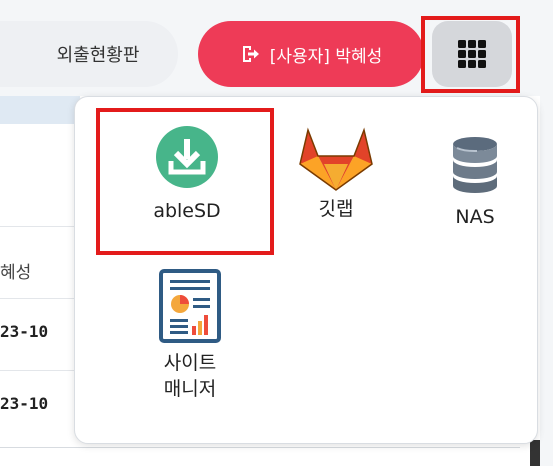  What do you see at coordinates (190, 376) in the screenshot?
I see `app-label: 사이트 매니저` at bounding box center [190, 376].